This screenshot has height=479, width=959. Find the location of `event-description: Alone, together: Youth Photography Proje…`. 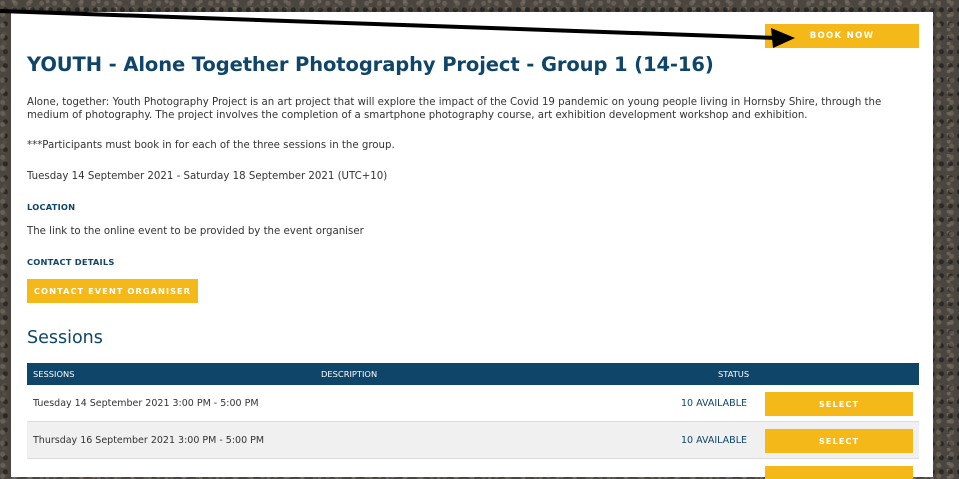

event-description: Alone, together: Youth Photography Proje… is located at coordinates (454, 109).